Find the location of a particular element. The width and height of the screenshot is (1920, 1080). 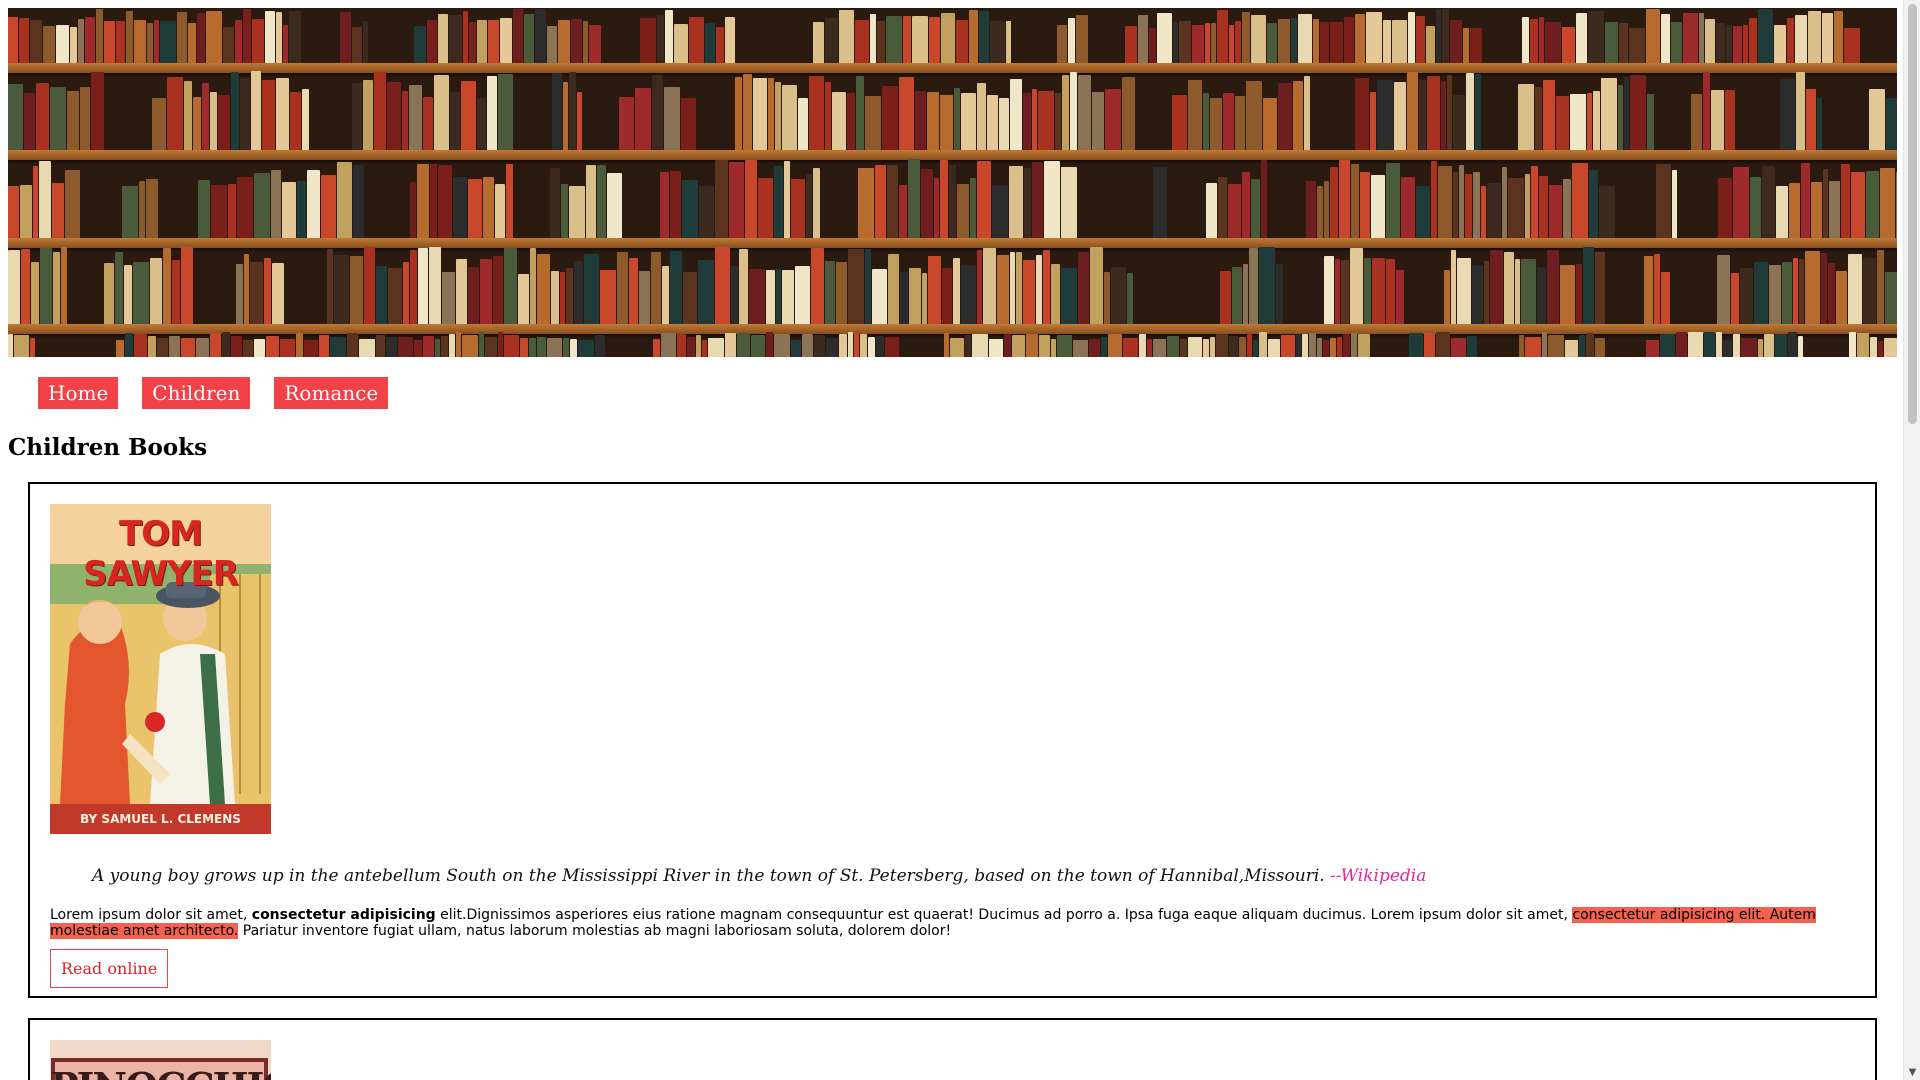

nav-item-home: Home is located at coordinates (78, 393).